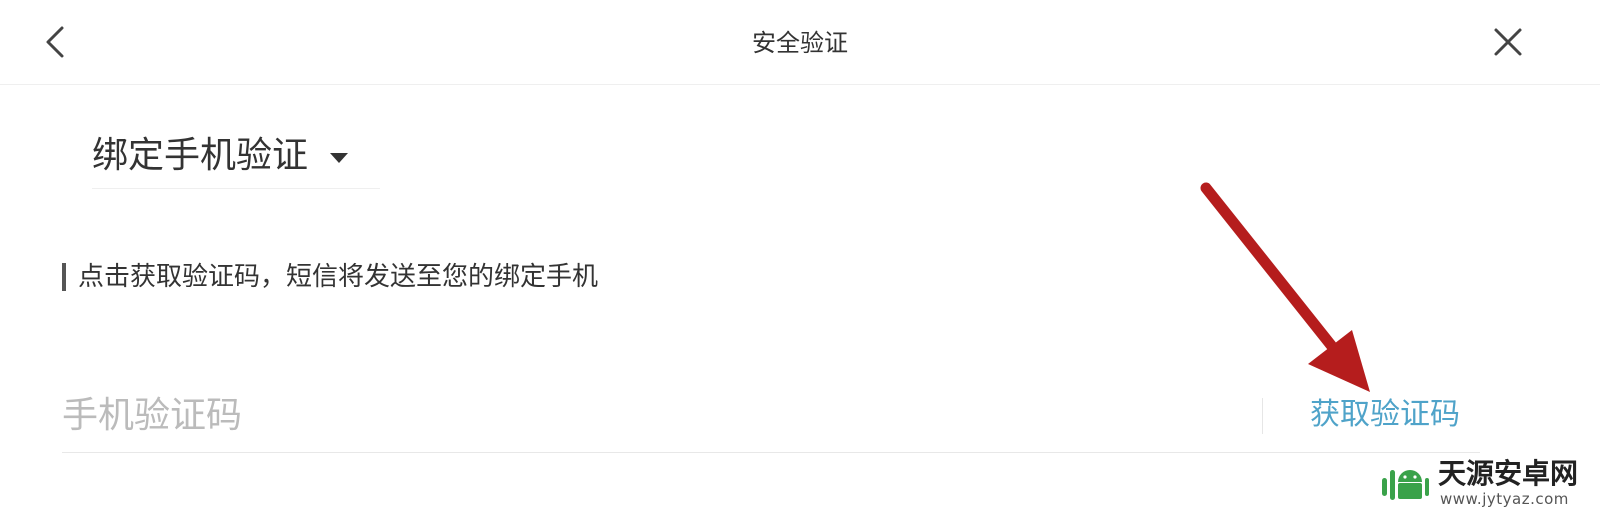 The image size is (1600, 516). I want to click on android-logo-icon, so click(1405, 485).